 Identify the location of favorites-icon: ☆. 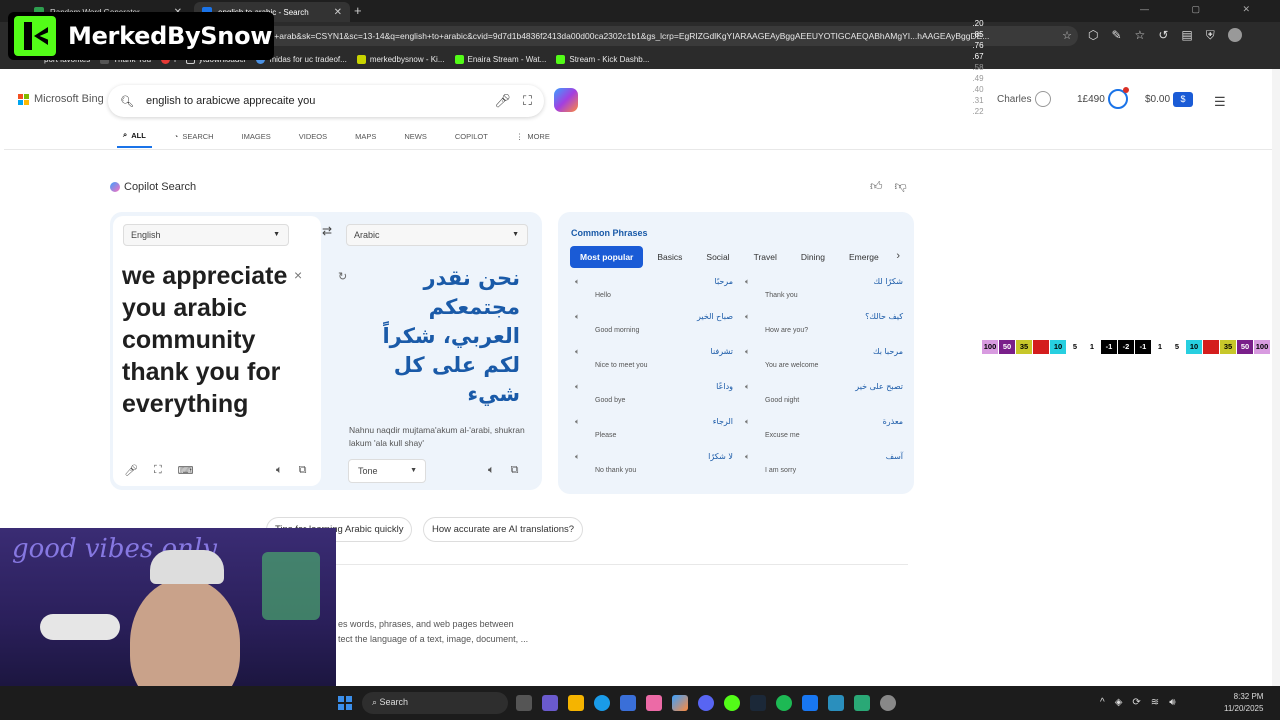
(1140, 35).